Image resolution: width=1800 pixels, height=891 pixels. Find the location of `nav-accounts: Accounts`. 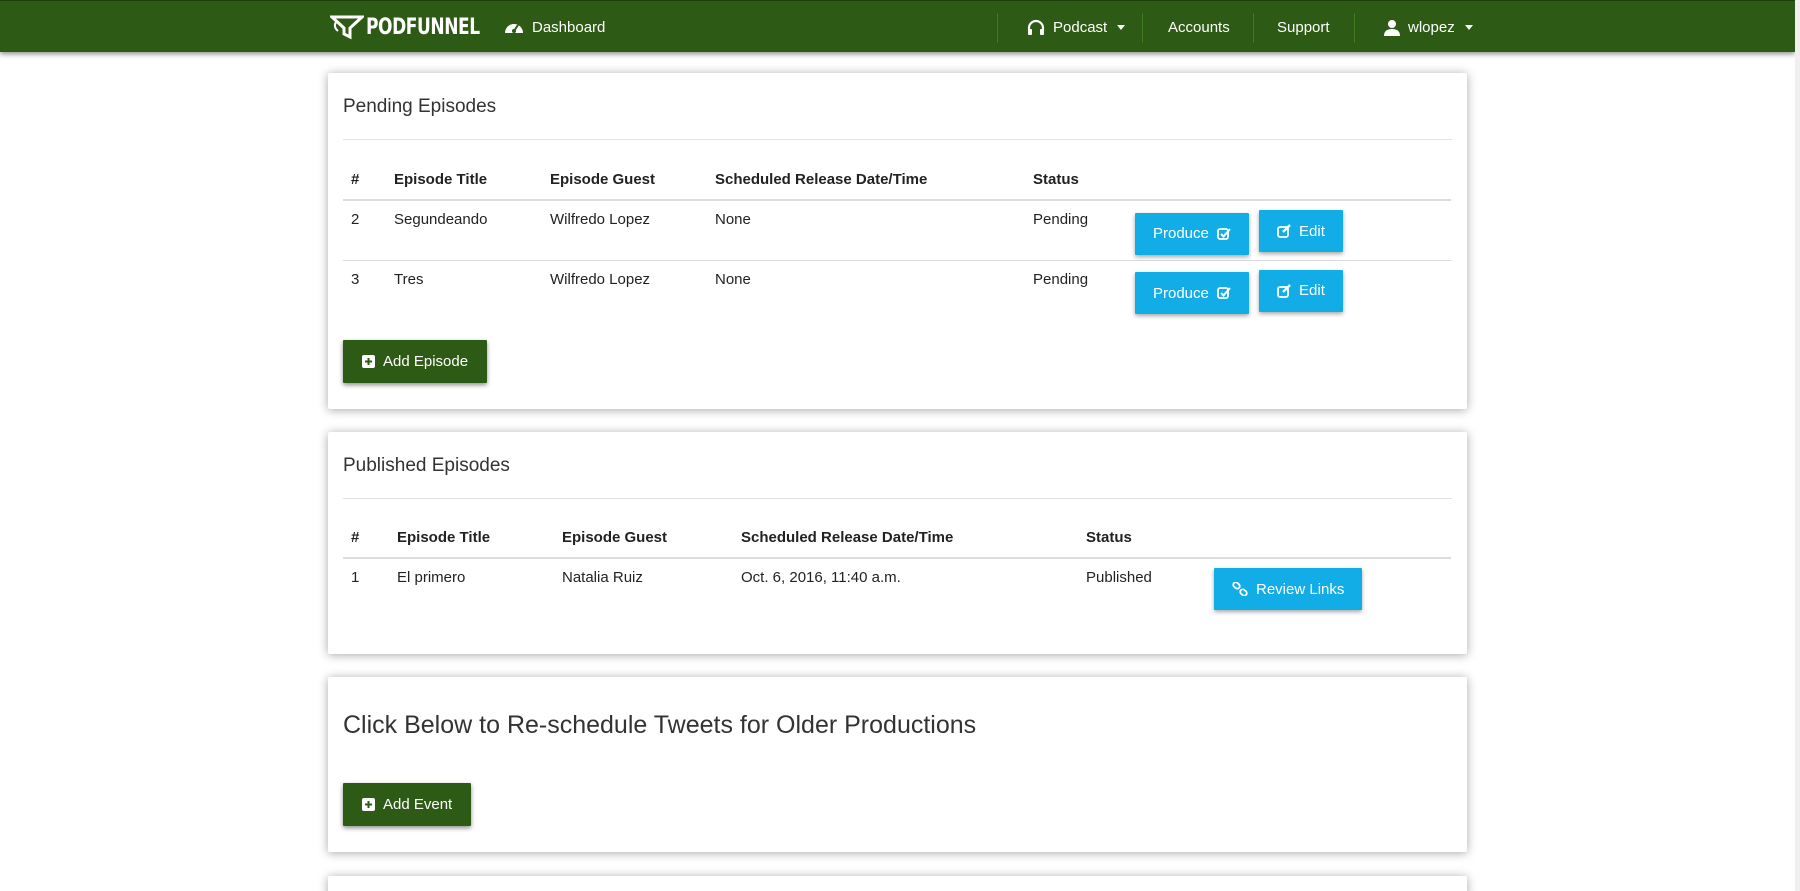

nav-accounts: Accounts is located at coordinates (1199, 27).